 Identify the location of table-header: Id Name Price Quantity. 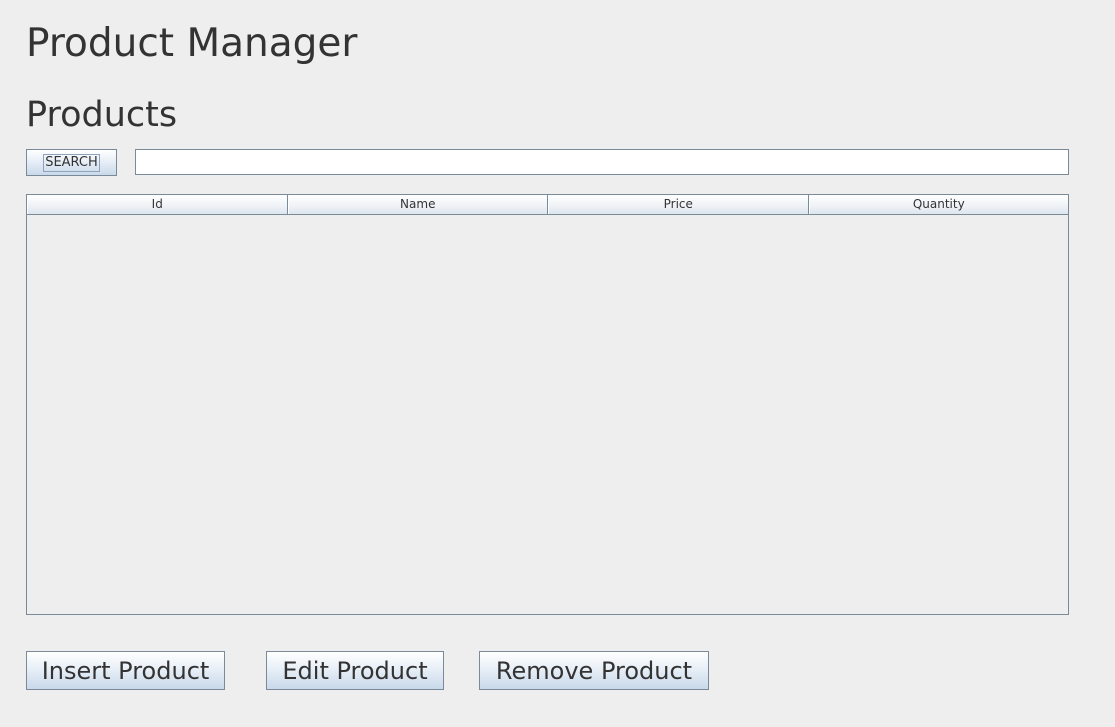
(547, 205).